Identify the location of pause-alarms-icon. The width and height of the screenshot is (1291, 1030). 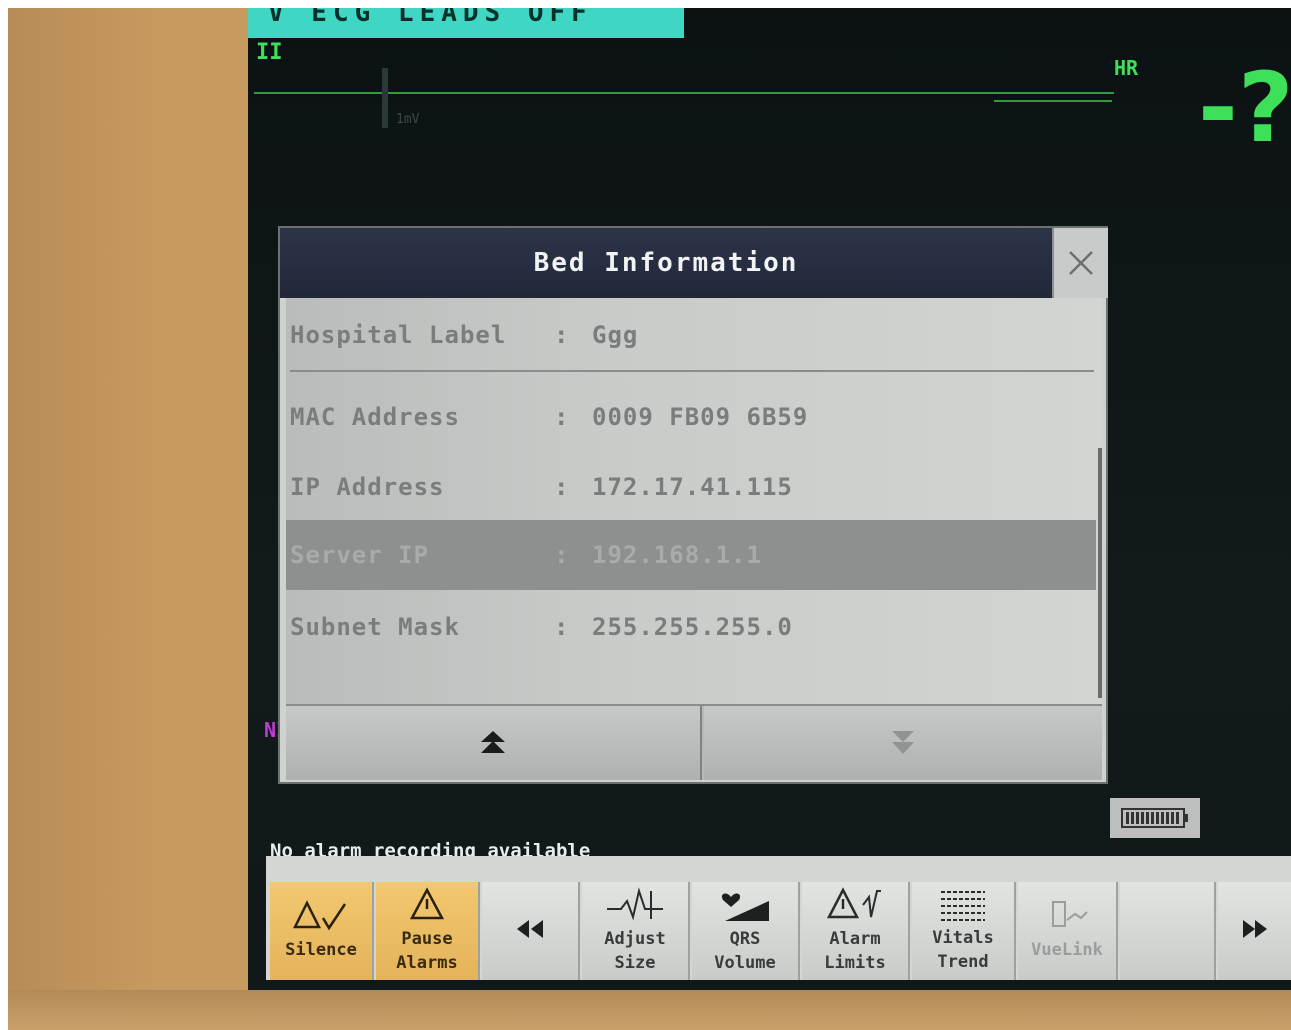
(427, 903).